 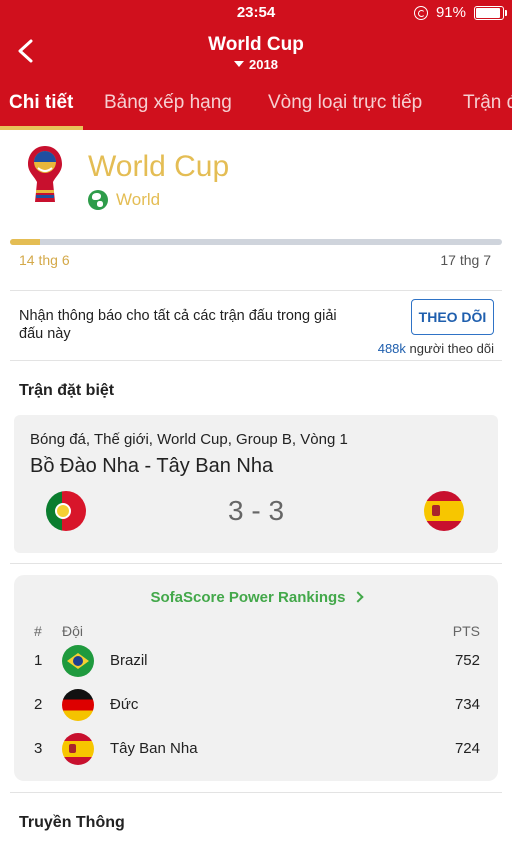 What do you see at coordinates (452, 317) in the screenshot?
I see `follow-button: THEO DÕI` at bounding box center [452, 317].